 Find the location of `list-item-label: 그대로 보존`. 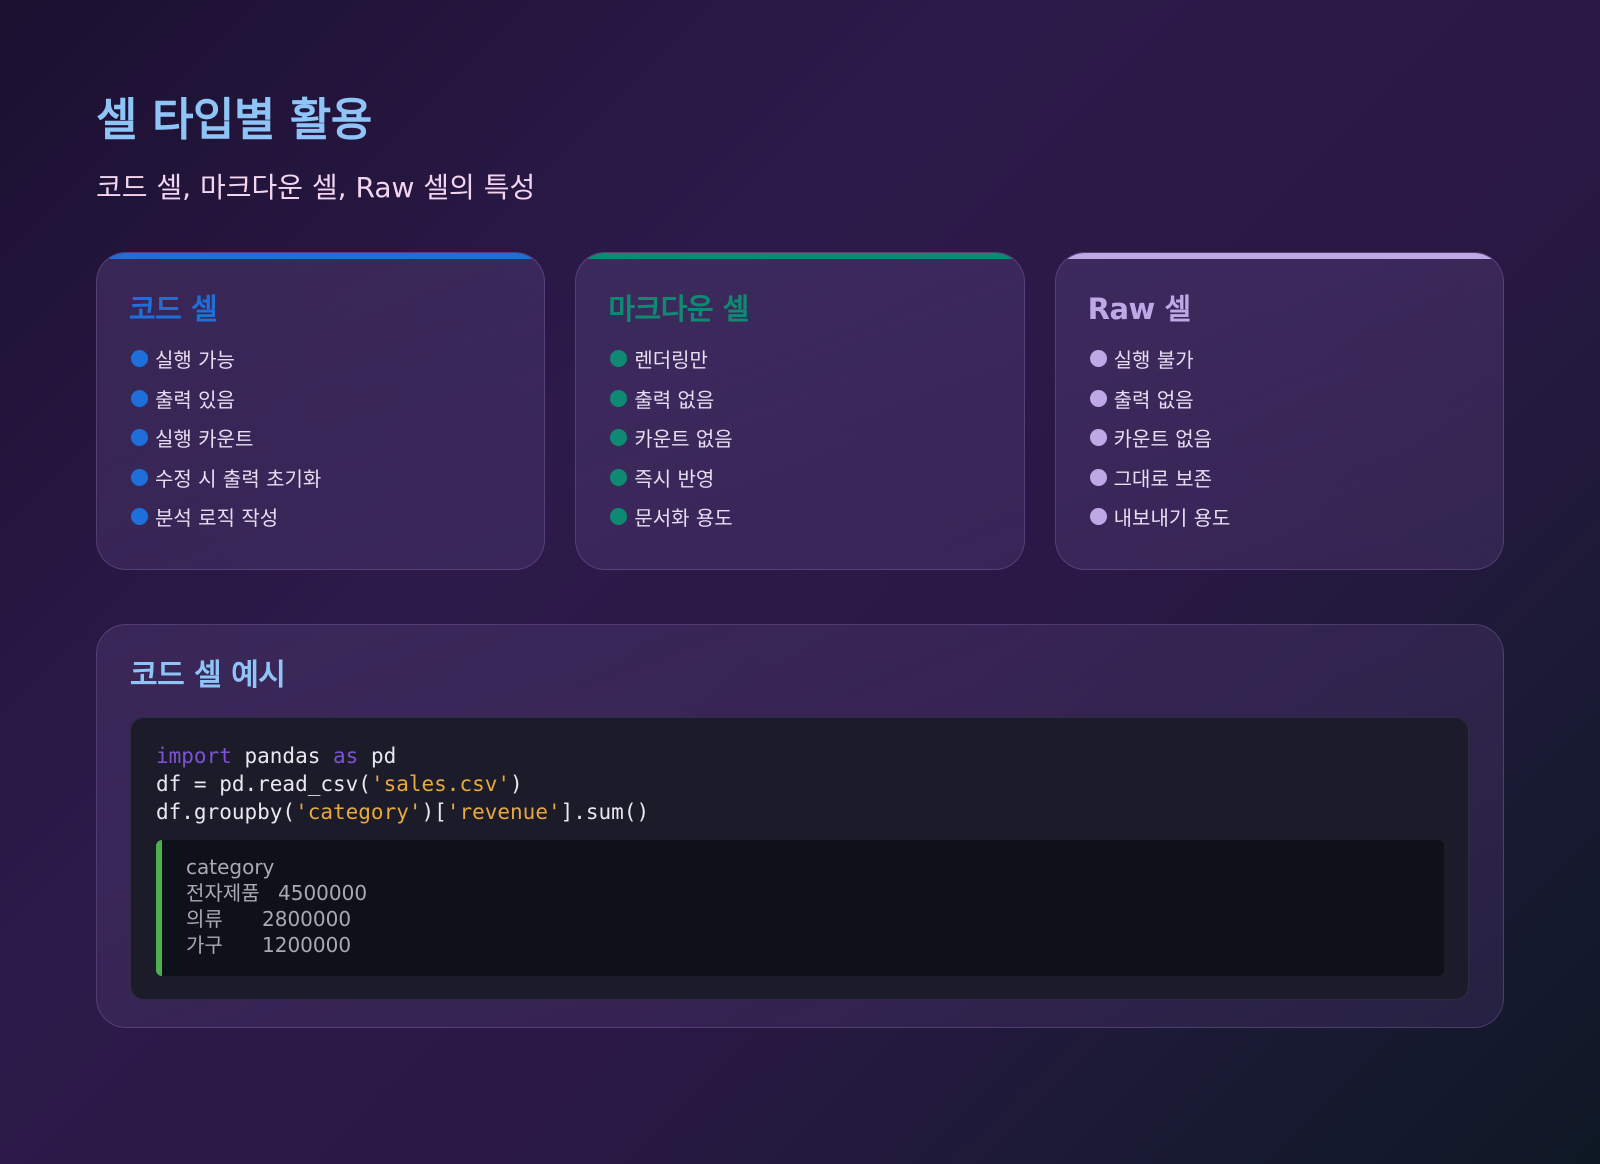

list-item-label: 그대로 보존 is located at coordinates (1163, 478).